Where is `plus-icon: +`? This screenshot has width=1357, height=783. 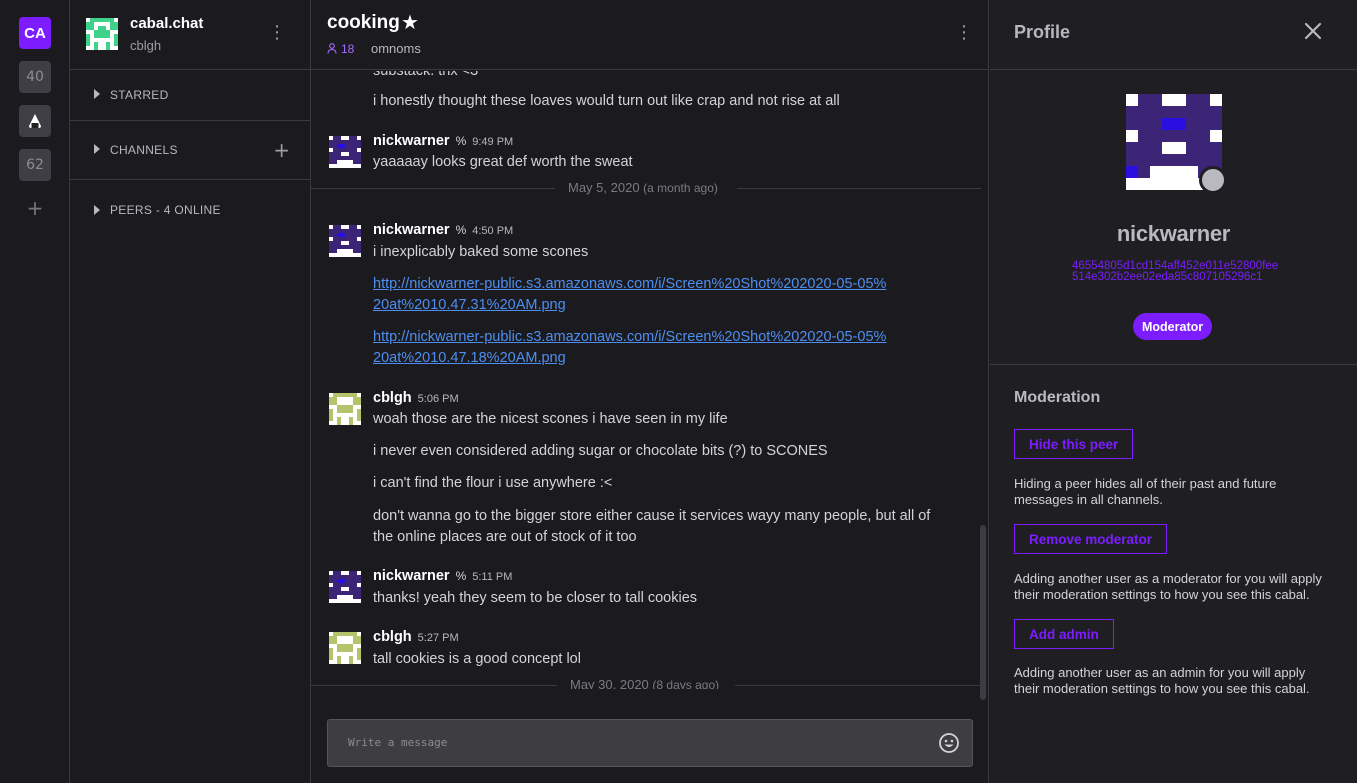 plus-icon: + is located at coordinates (35, 208).